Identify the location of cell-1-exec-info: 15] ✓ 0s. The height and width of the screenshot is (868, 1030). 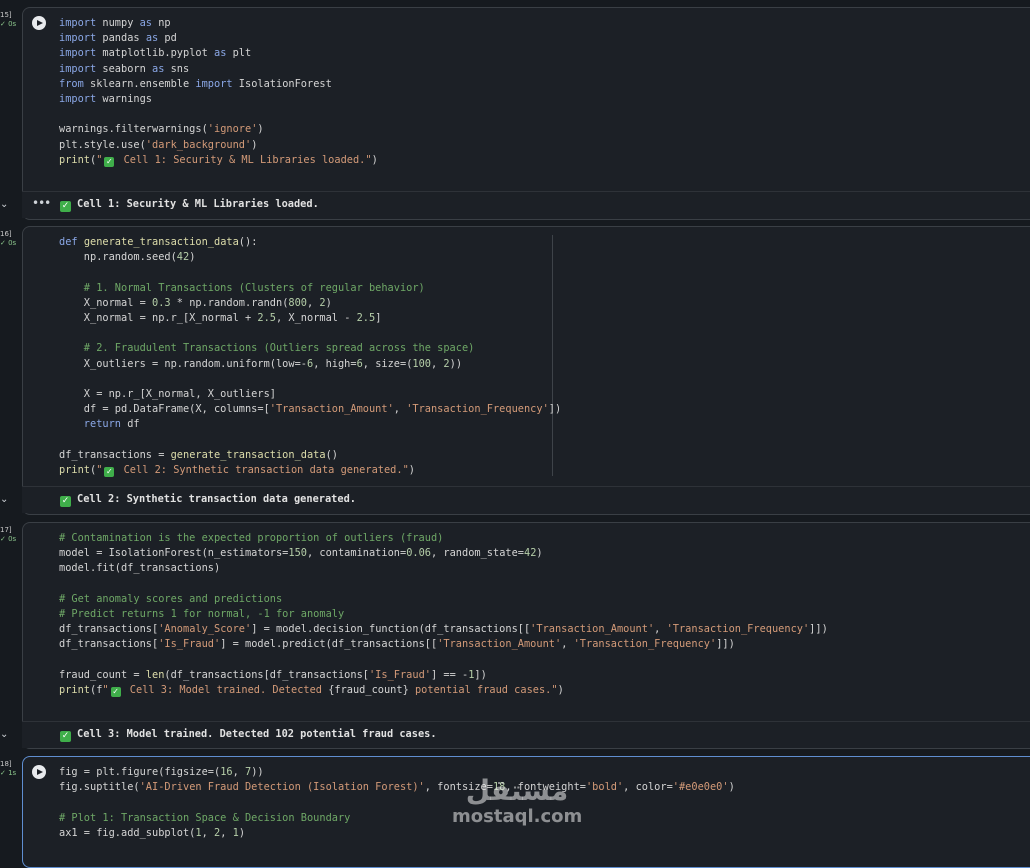
(10, 20).